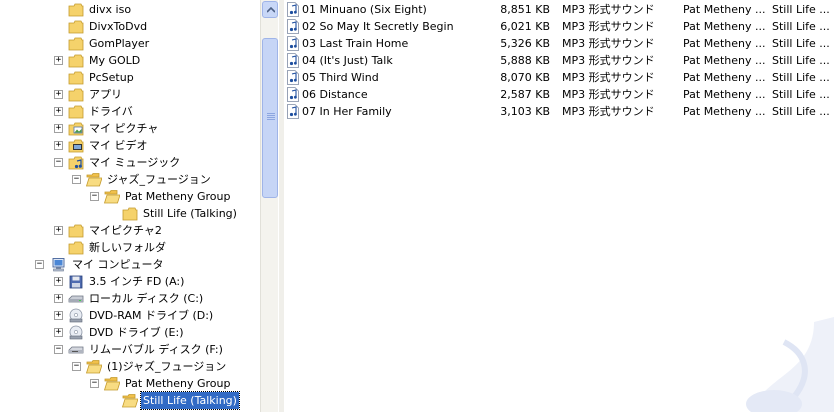 This screenshot has height=412, width=834. I want to click on tree-item: + マイ ビデオ, so click(130, 145).